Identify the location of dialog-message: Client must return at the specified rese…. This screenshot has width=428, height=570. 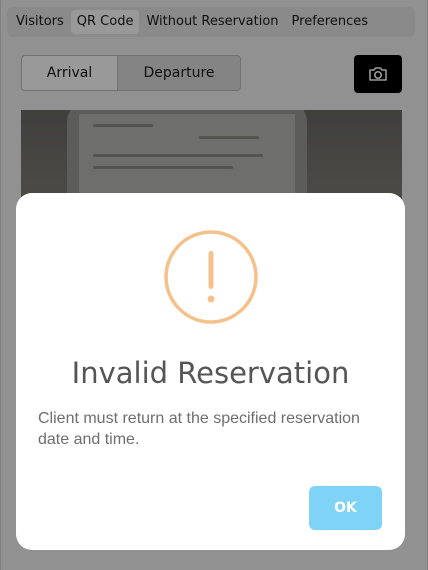
(199, 429).